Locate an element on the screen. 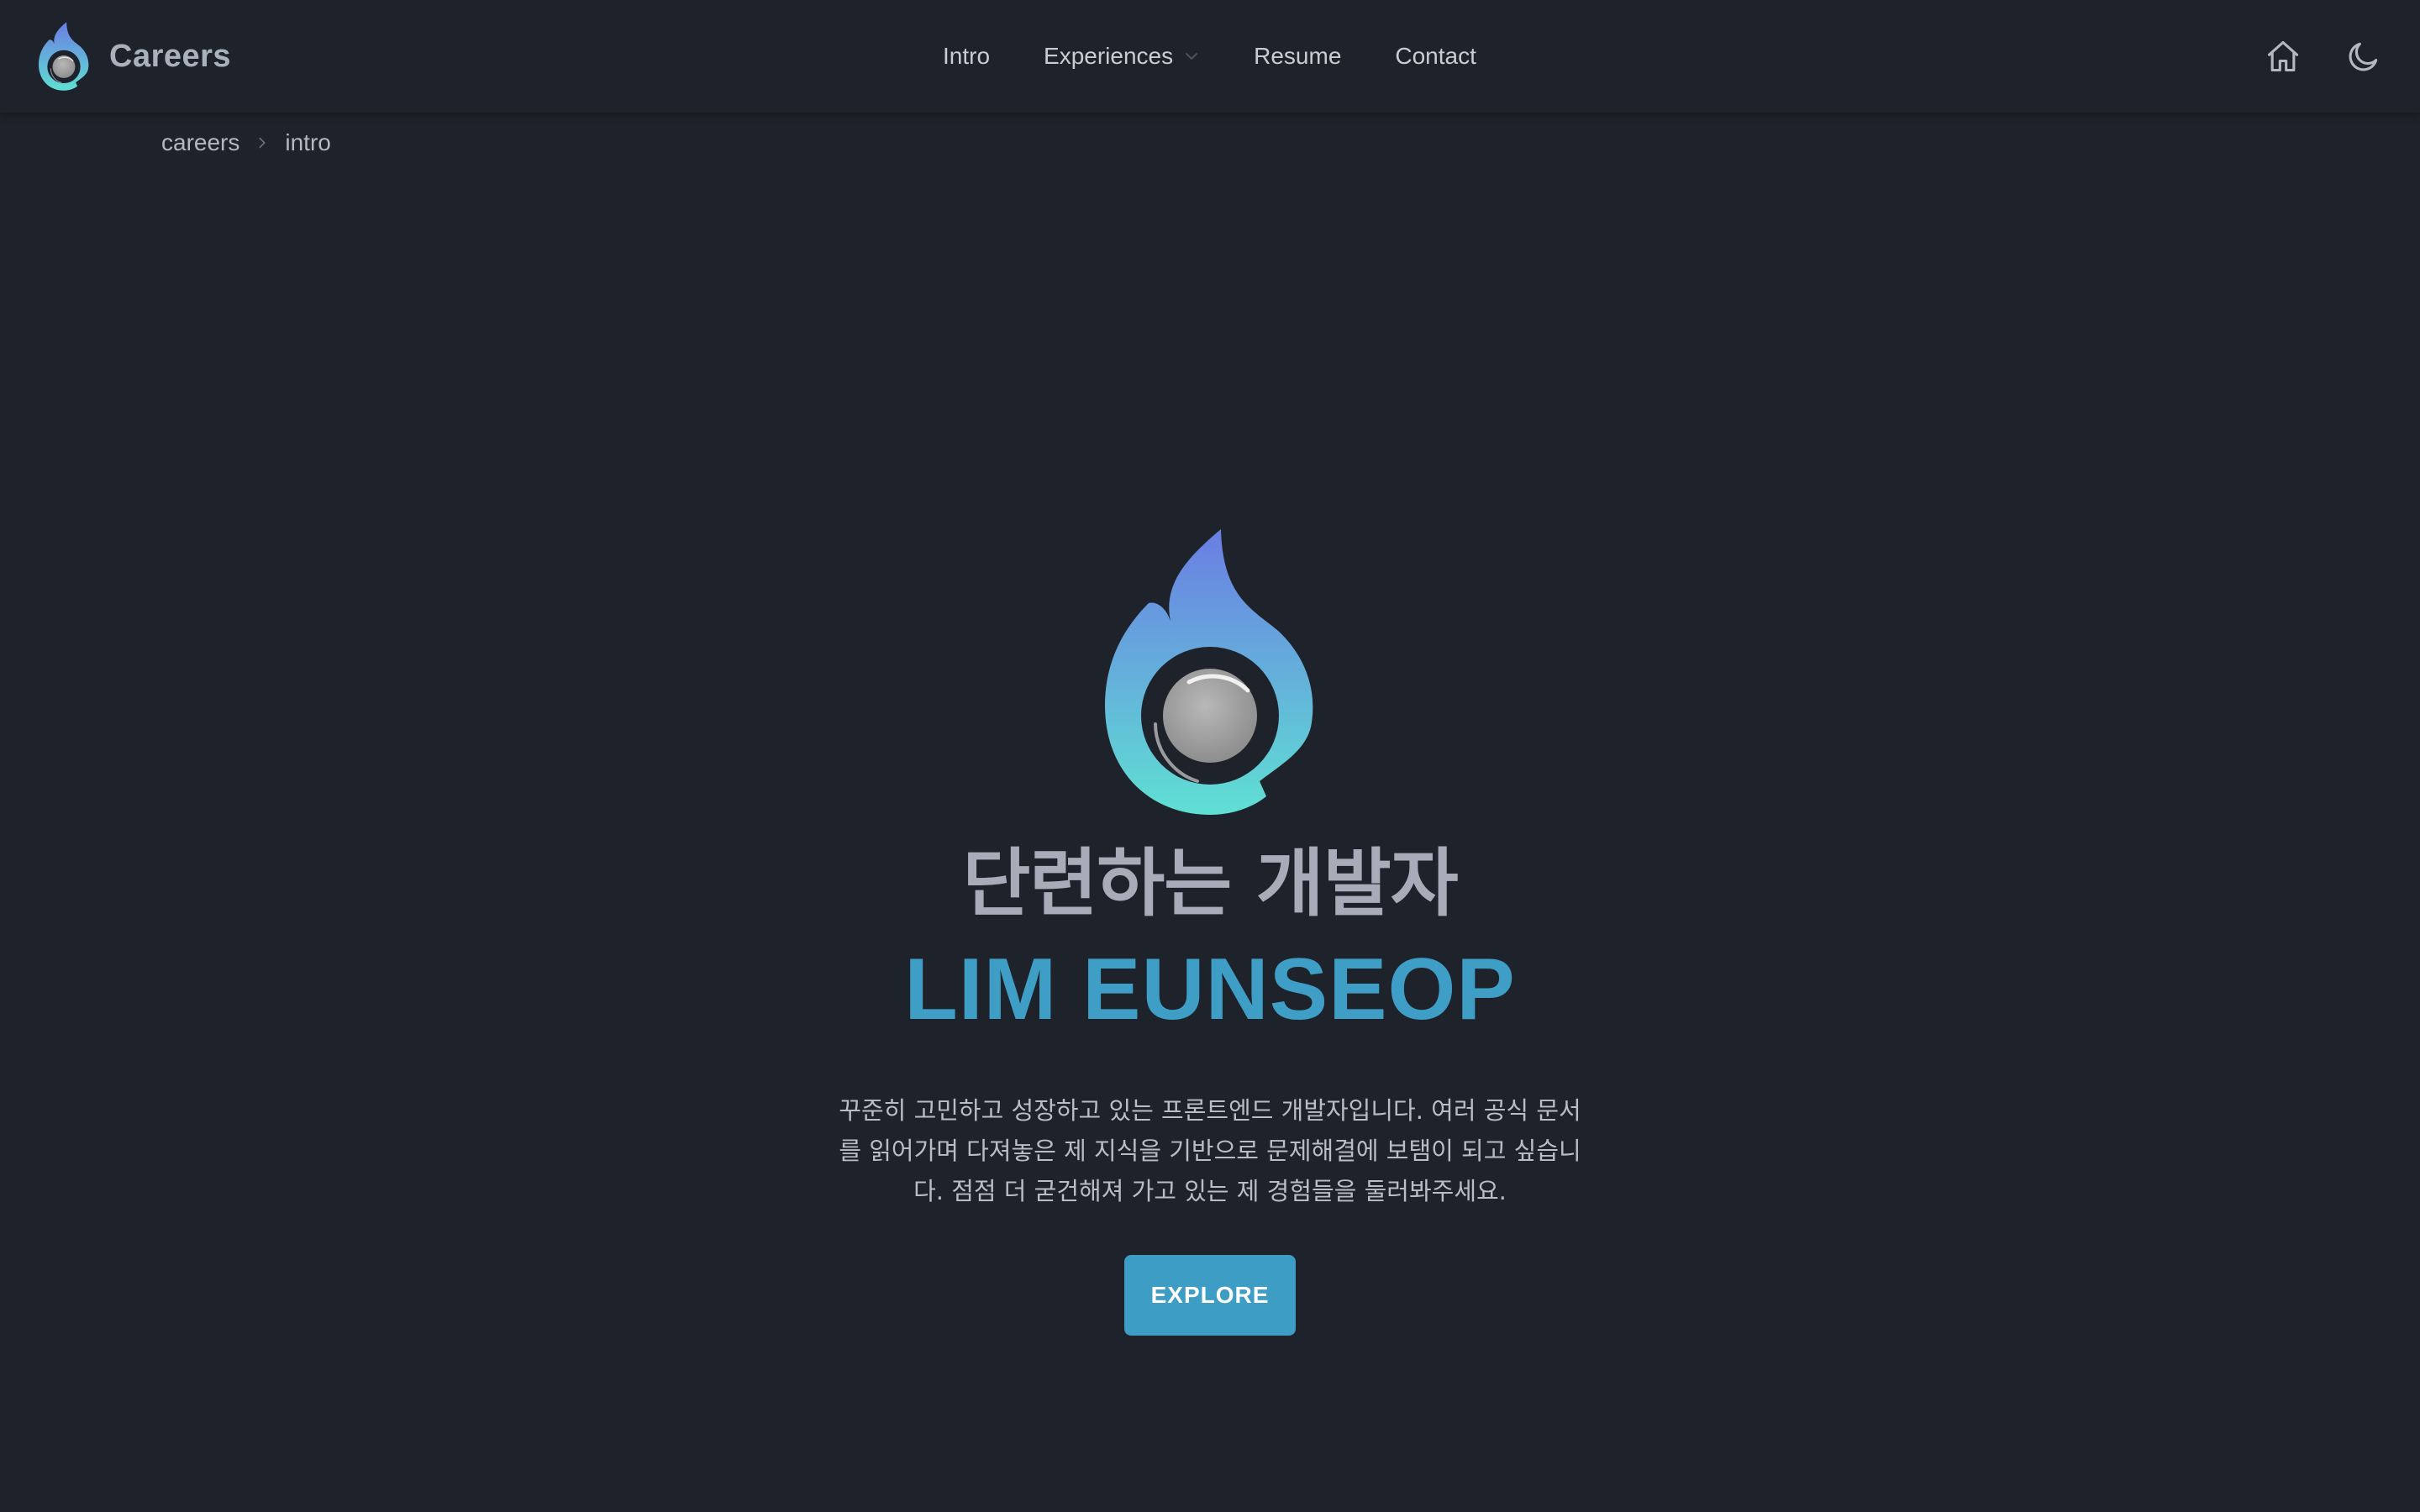 This screenshot has height=1512, width=2420. brand-link: Careers is located at coordinates (135, 56).